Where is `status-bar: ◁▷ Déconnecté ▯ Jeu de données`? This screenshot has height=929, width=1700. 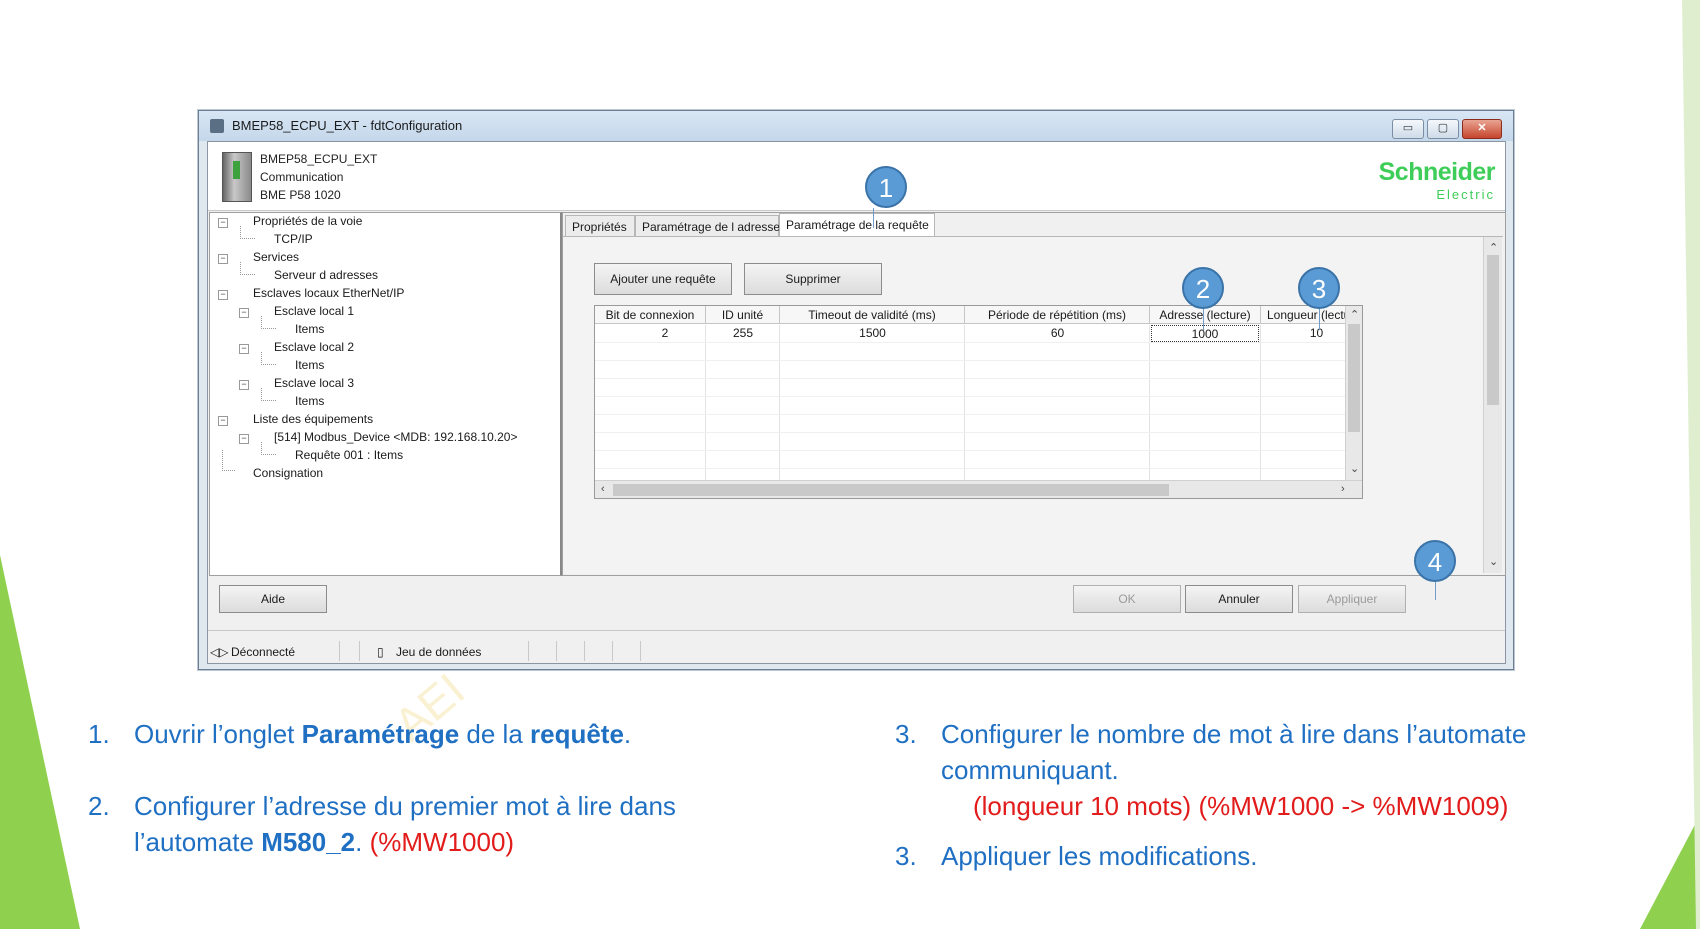
status-bar: ◁▷ Déconnecté ▯ Jeu de données is located at coordinates (856, 646).